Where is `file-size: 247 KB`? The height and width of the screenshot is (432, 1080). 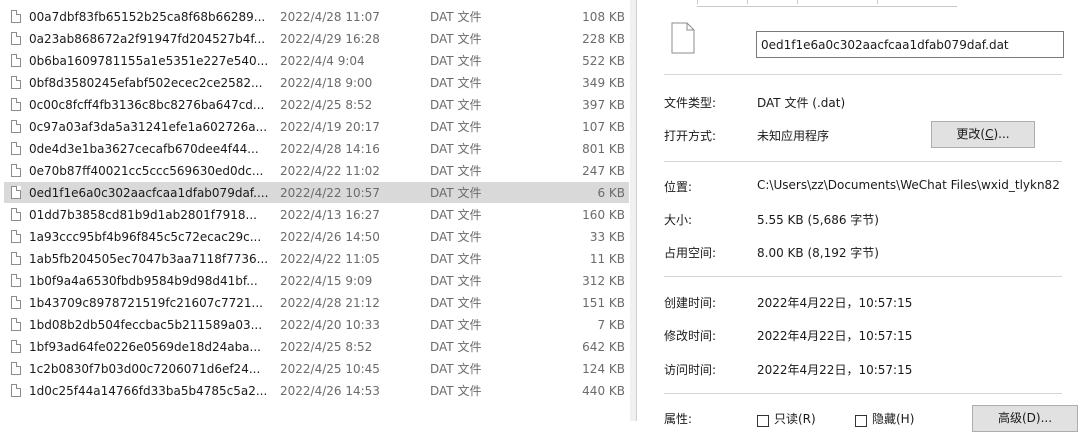
file-size: 247 KB is located at coordinates (603, 170).